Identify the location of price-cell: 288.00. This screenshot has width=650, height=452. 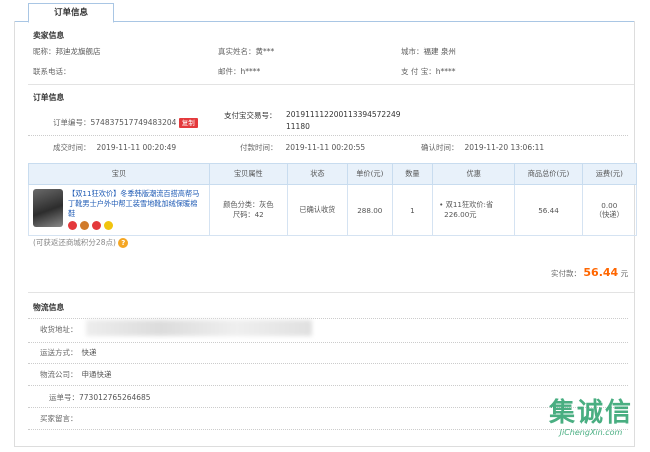
(369, 210).